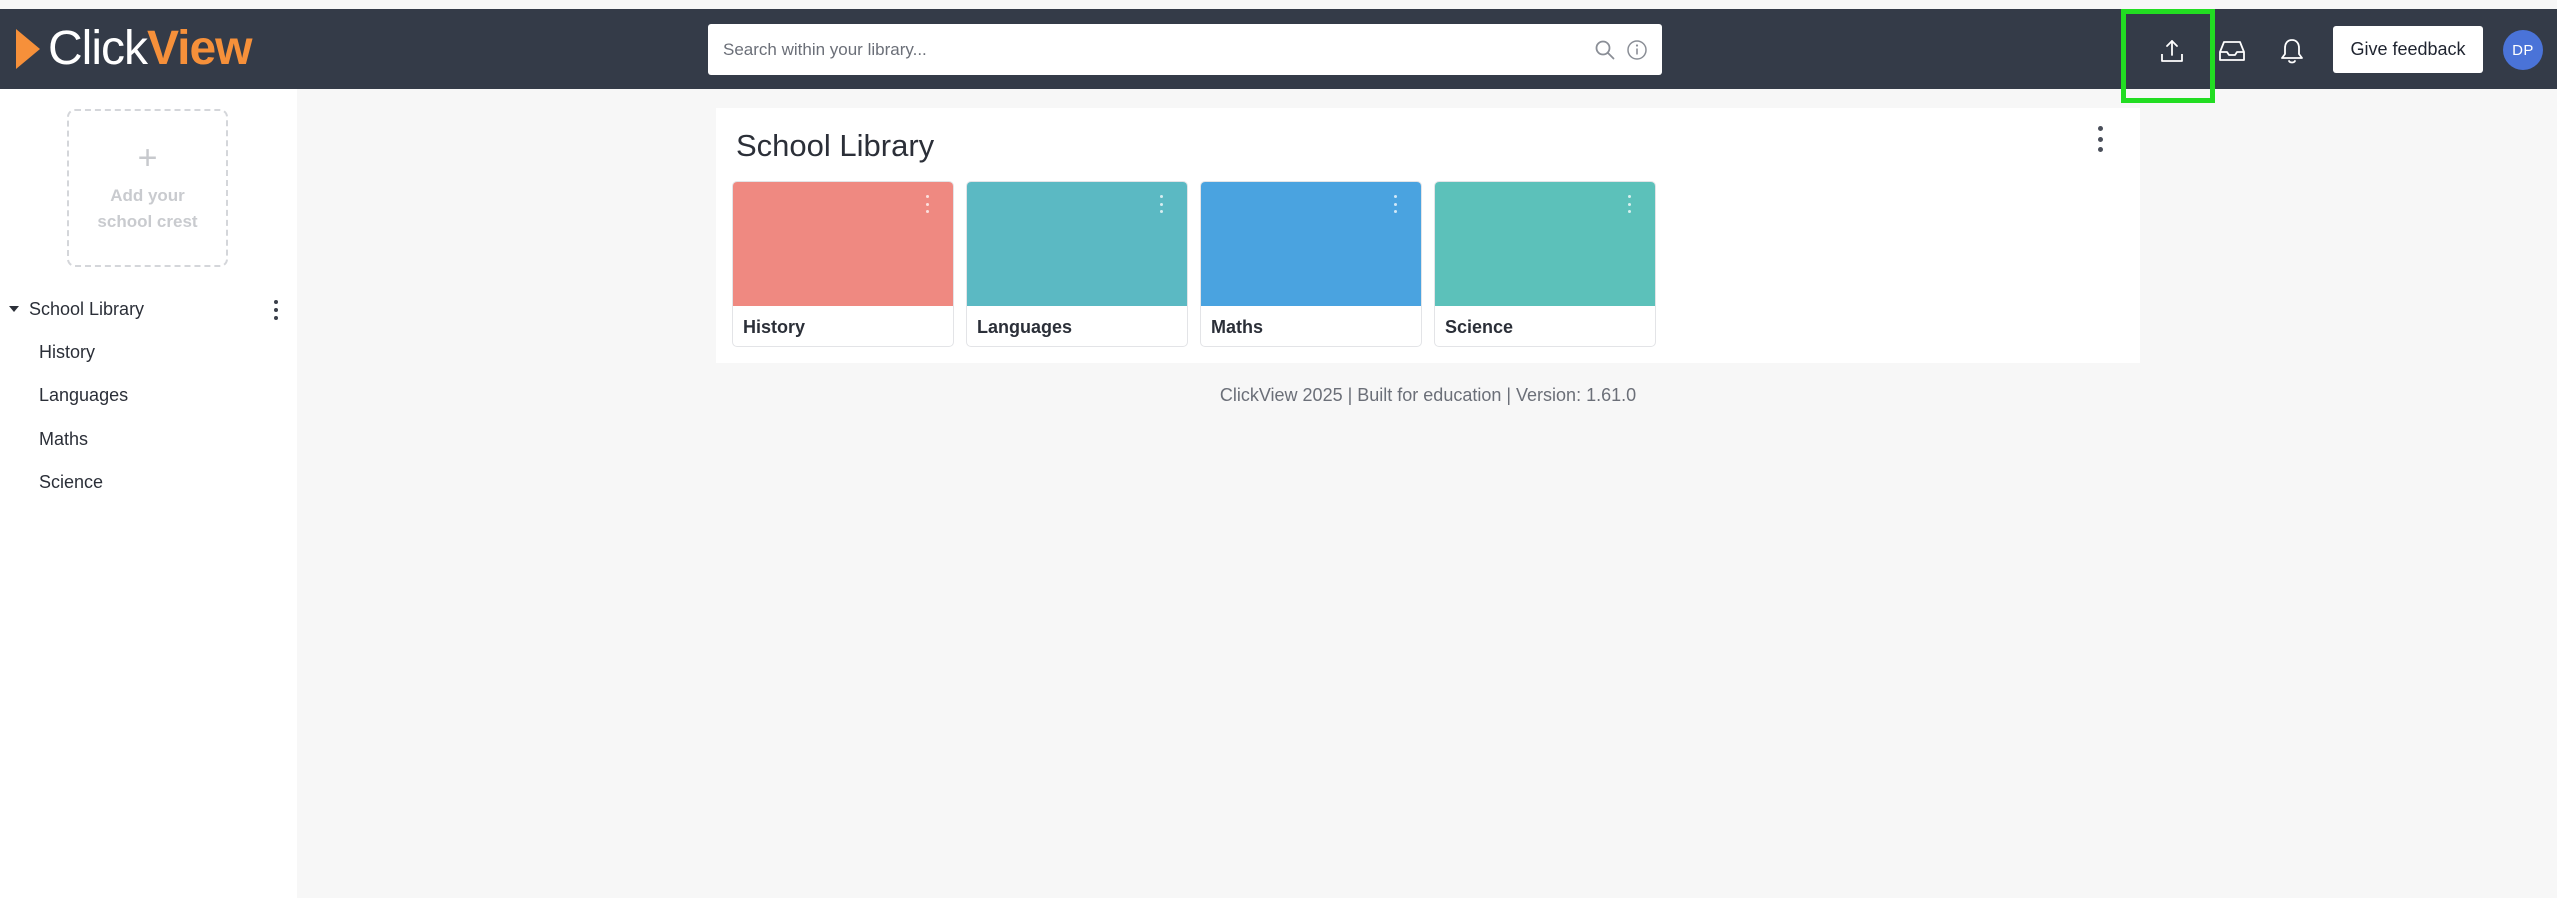 The width and height of the screenshot is (2557, 898). Describe the element at coordinates (71, 482) in the screenshot. I see `sidebar-item-science: Science` at that location.